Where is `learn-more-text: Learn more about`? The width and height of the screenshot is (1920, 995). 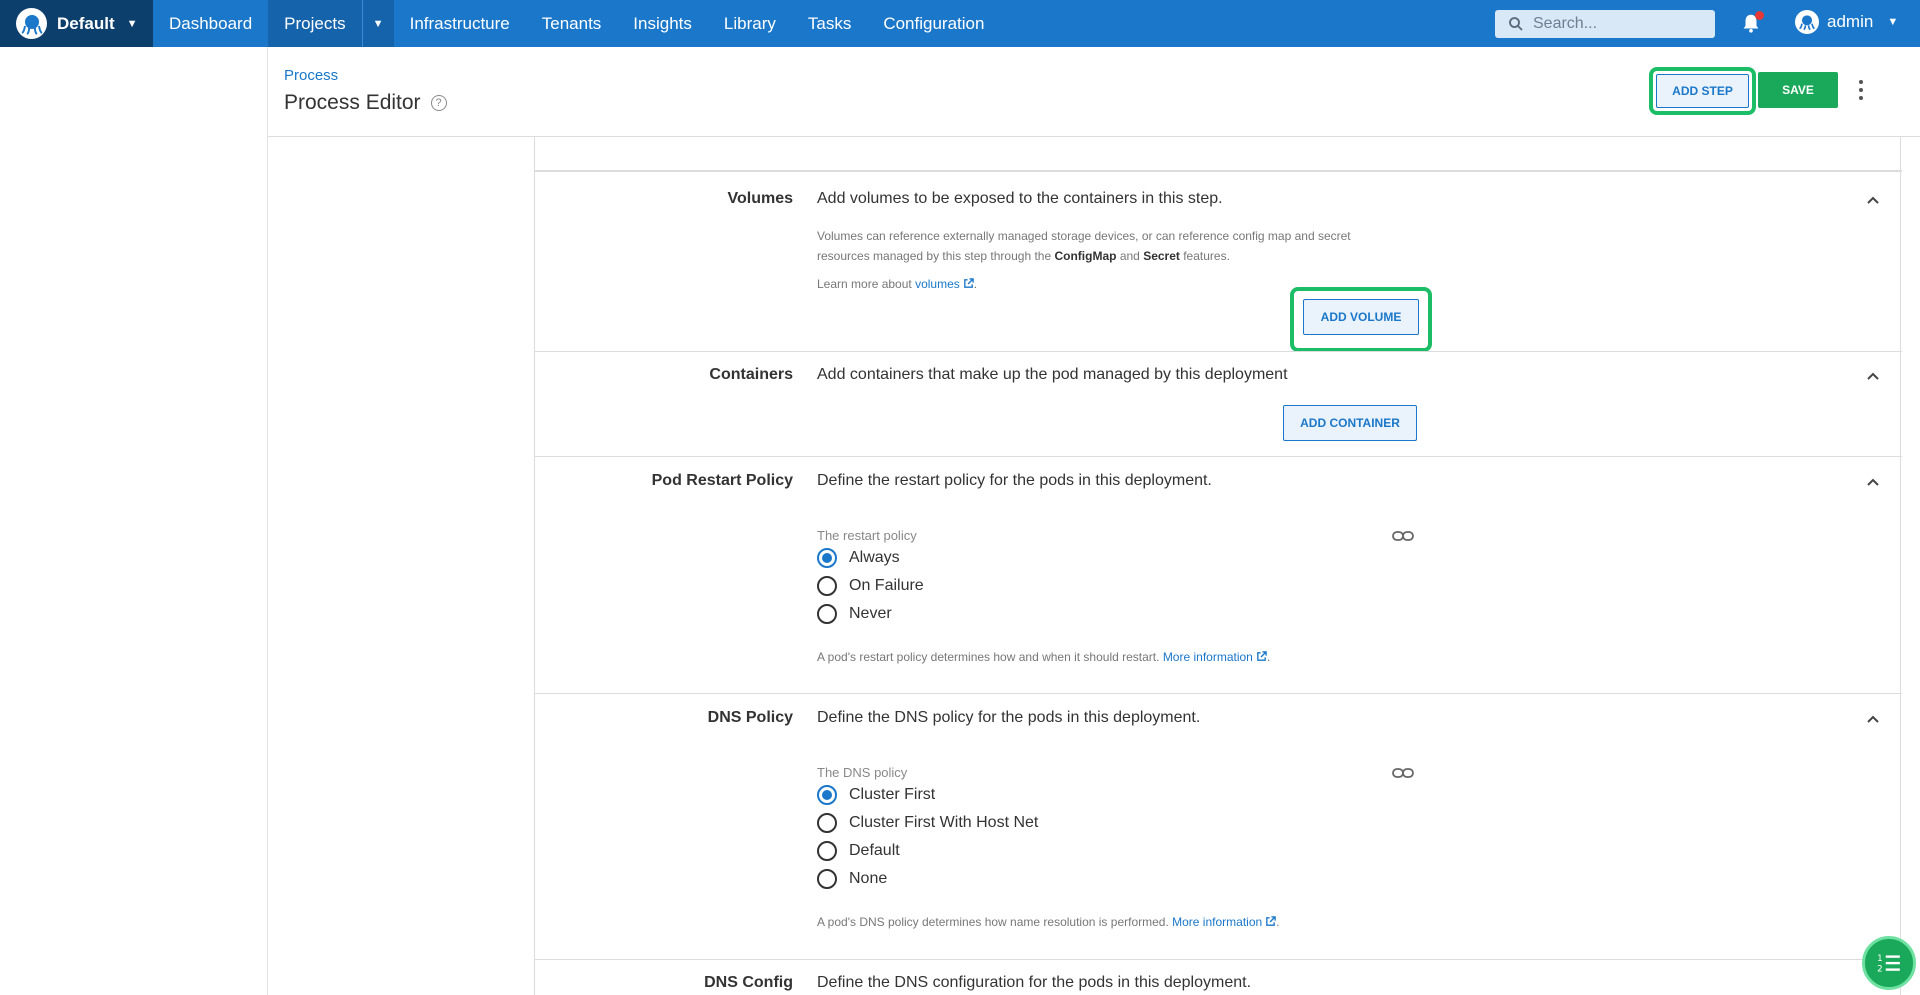
learn-more-text: Learn more about is located at coordinates (866, 284).